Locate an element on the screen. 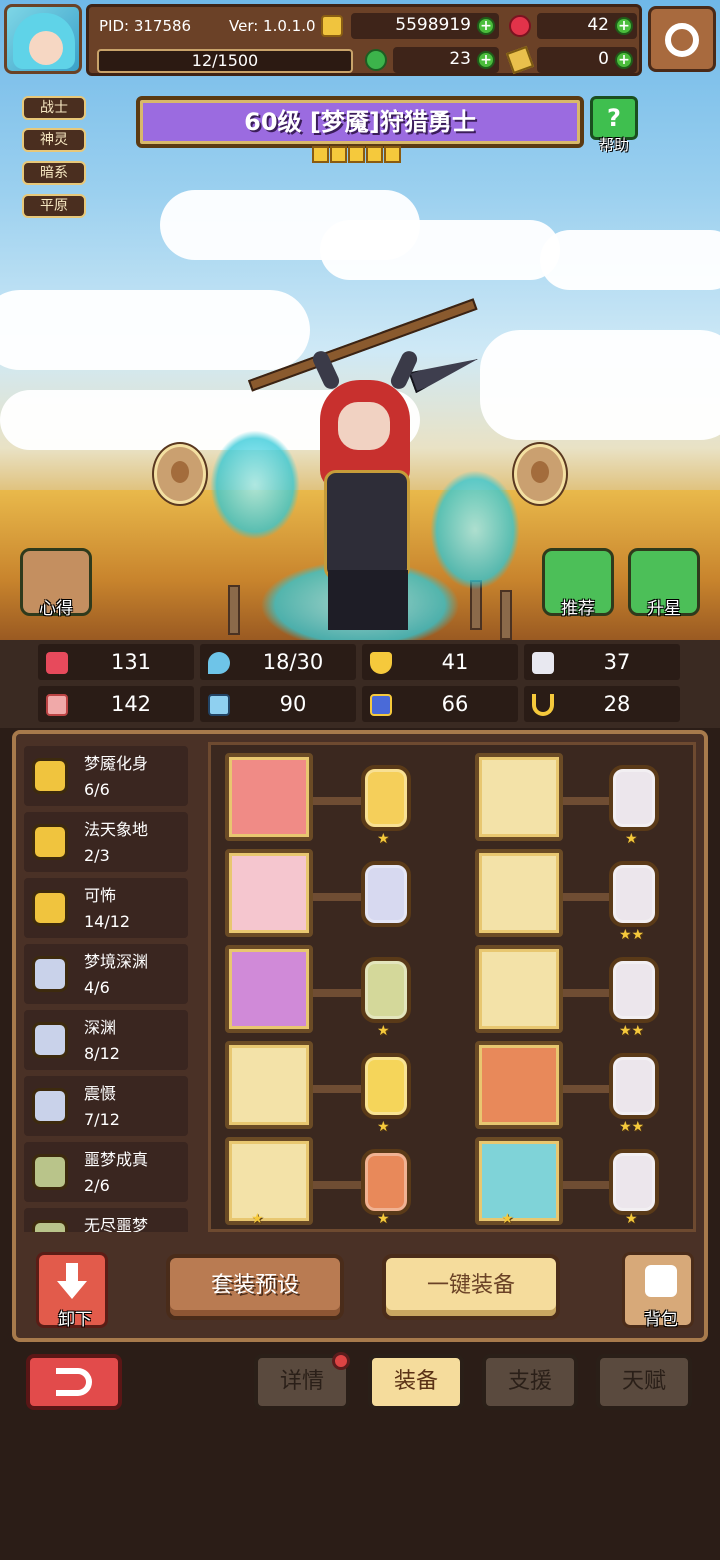 The width and height of the screenshot is (720, 1560). hero-star-rating is located at coordinates (360, 156).